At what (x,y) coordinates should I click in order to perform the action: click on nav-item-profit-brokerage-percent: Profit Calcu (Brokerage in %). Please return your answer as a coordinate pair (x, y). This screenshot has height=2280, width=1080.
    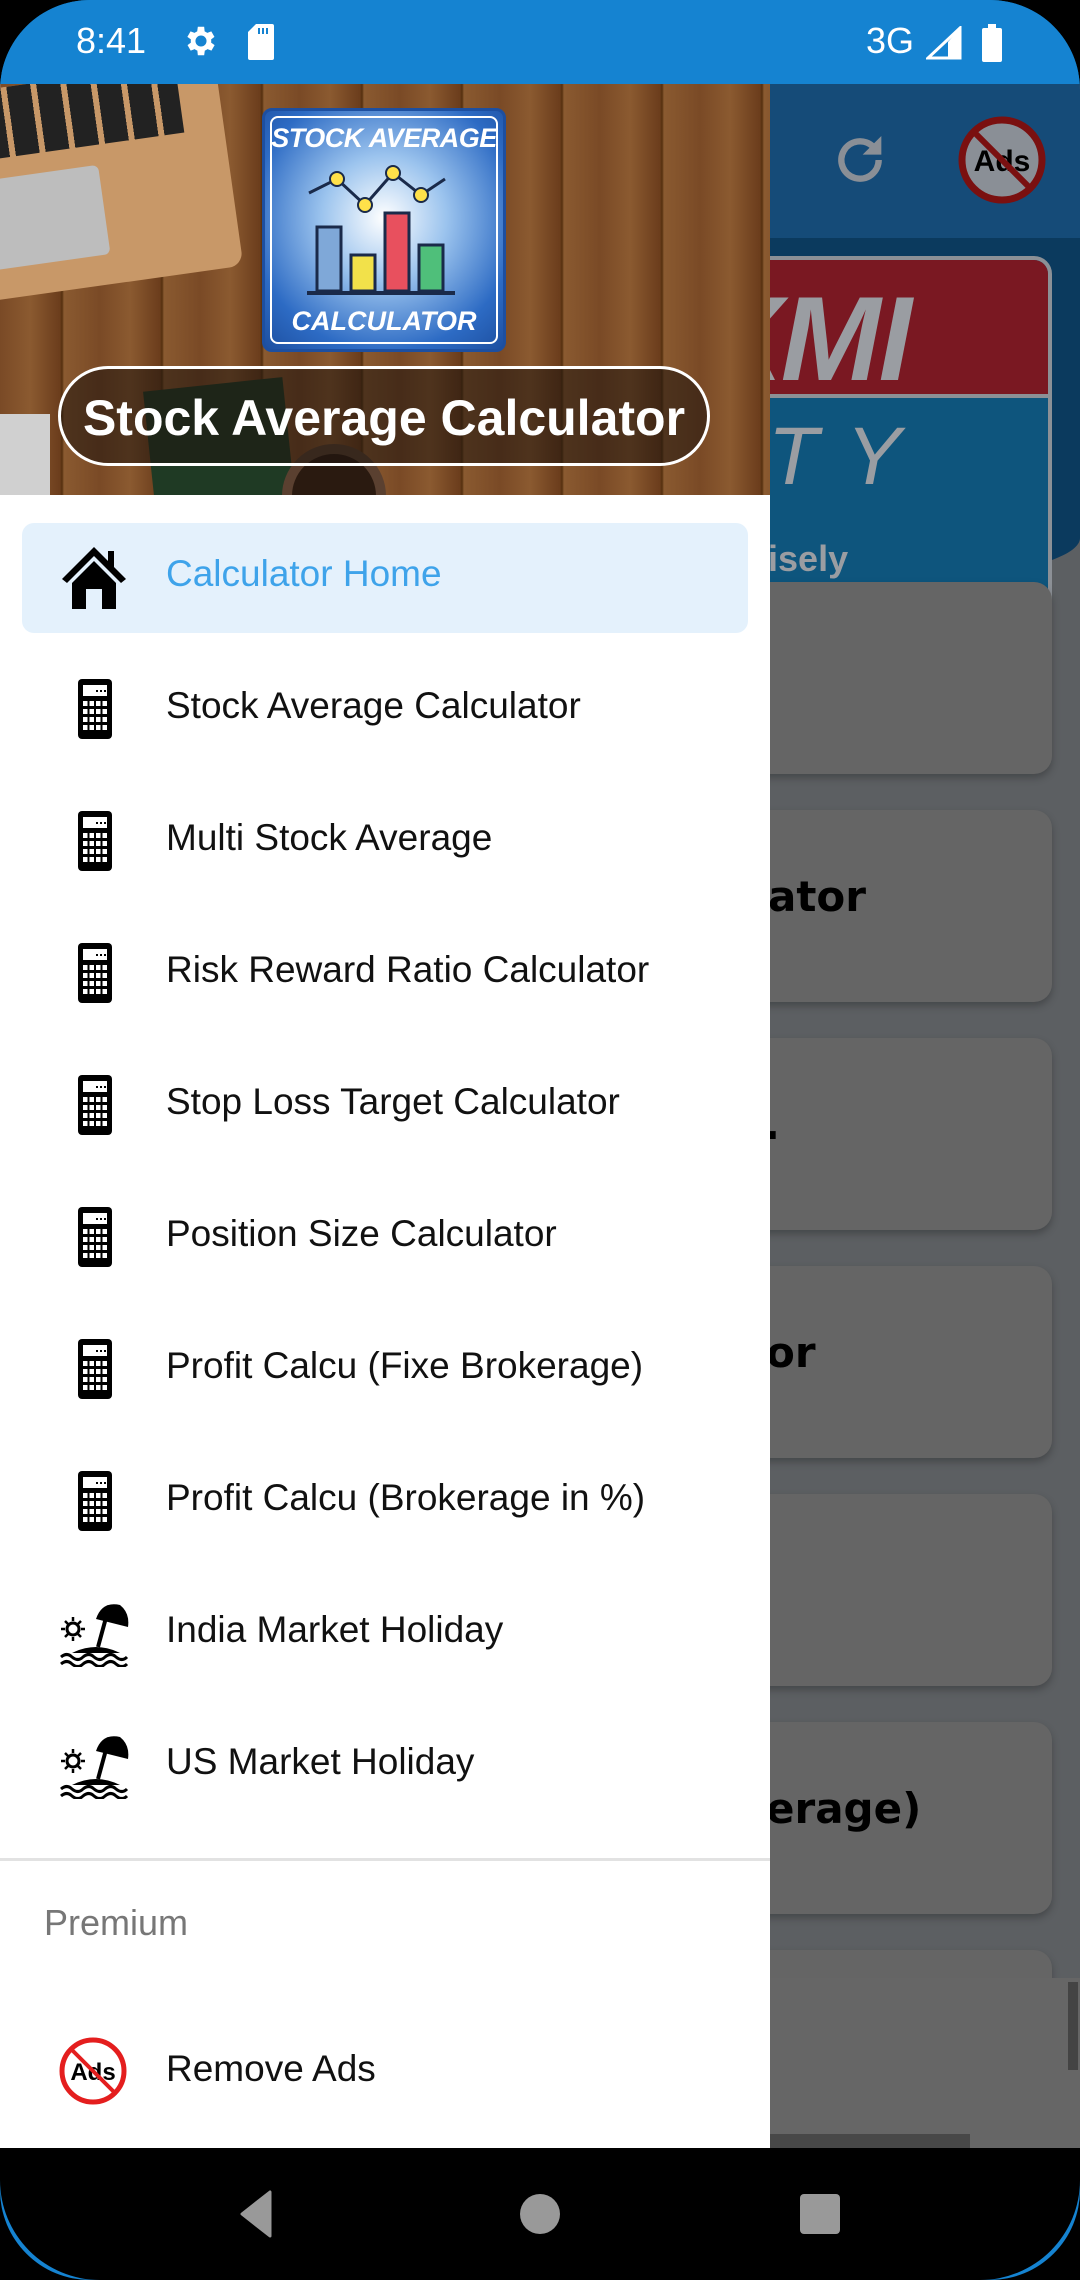
    Looking at the image, I should click on (385, 1497).